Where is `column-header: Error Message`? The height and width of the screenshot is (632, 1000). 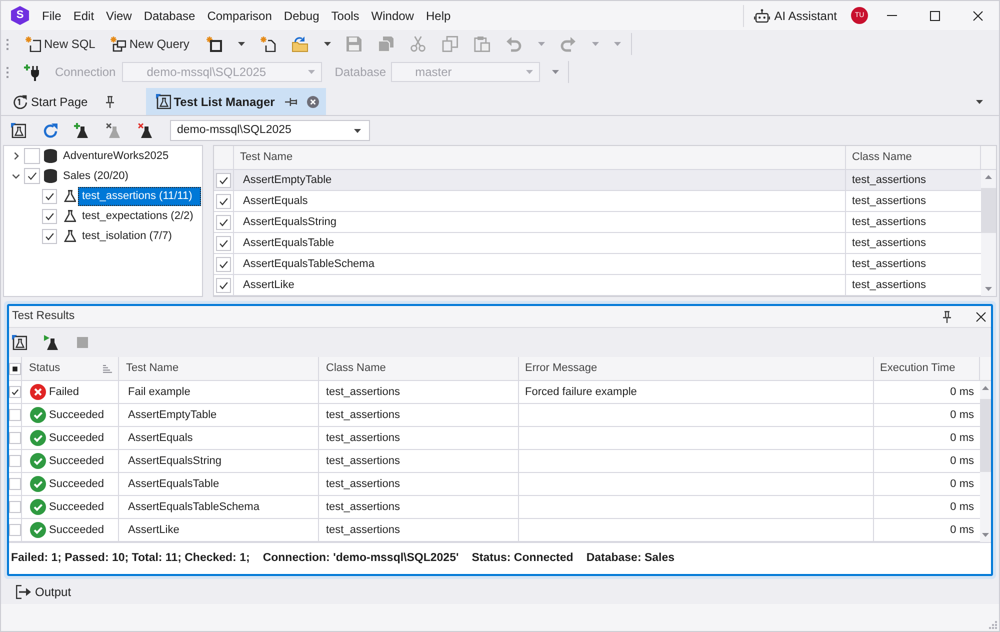 column-header: Error Message is located at coordinates (696, 368).